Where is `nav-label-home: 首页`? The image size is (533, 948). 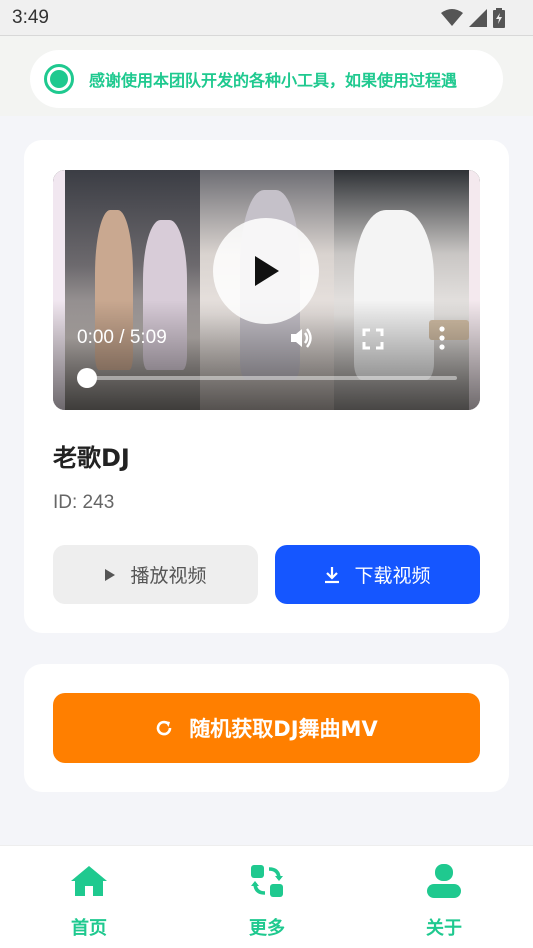 nav-label-home: 首页 is located at coordinates (89, 928).